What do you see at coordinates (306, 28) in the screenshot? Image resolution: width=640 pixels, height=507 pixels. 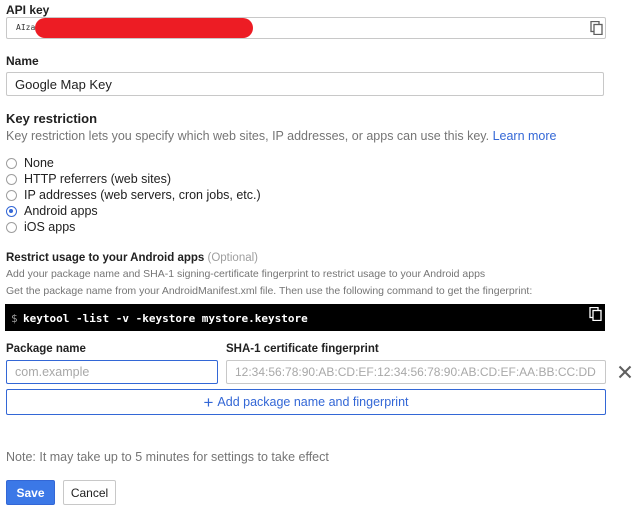 I see `api-key-field: AIza` at bounding box center [306, 28].